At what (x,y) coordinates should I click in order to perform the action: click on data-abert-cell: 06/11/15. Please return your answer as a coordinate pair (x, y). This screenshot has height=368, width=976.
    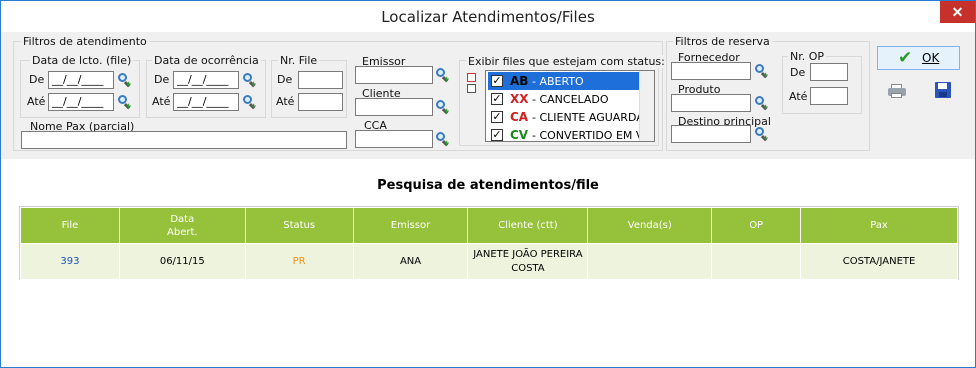
    Looking at the image, I should click on (182, 261).